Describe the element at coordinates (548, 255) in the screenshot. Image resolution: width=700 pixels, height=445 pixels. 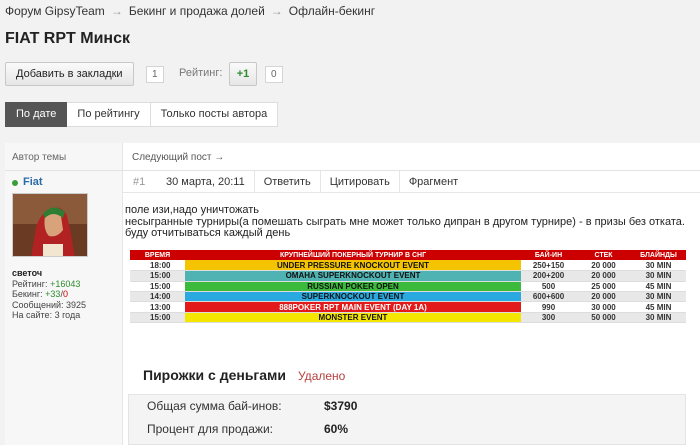
I see `header-cell: БАЙ-ИН` at that location.